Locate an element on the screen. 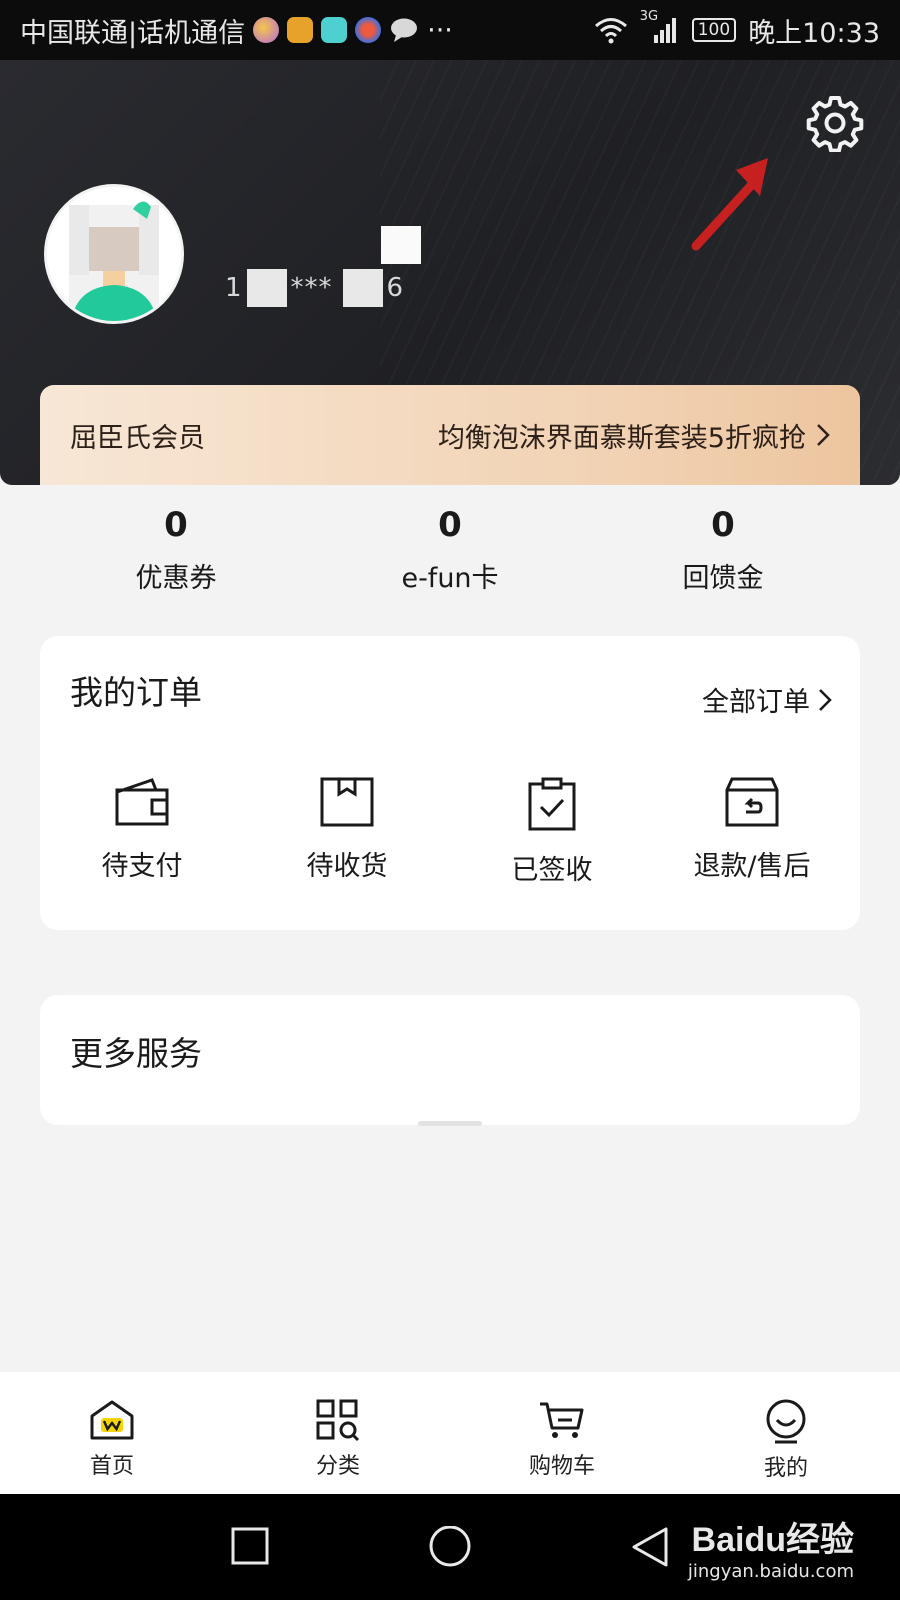 The image size is (900, 1600). home-icon is located at coordinates (112, 1420).